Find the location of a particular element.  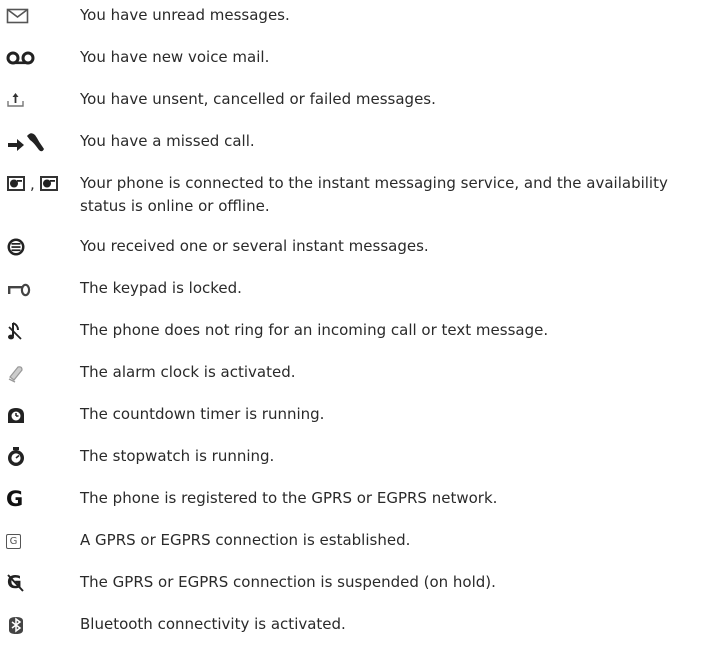

envelope-icon is located at coordinates (41, 16).